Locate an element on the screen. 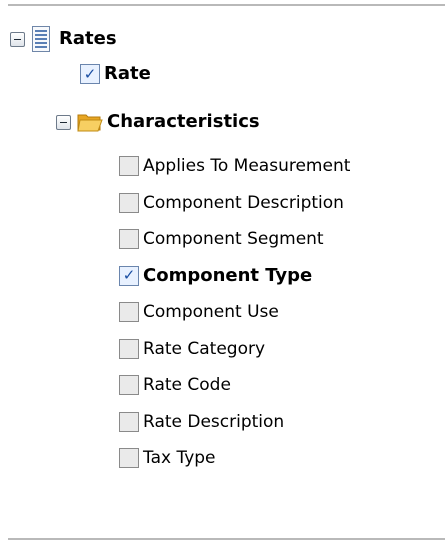 This screenshot has width=445, height=542. tree-node-rate: ✓ Rate is located at coordinates (115, 74).